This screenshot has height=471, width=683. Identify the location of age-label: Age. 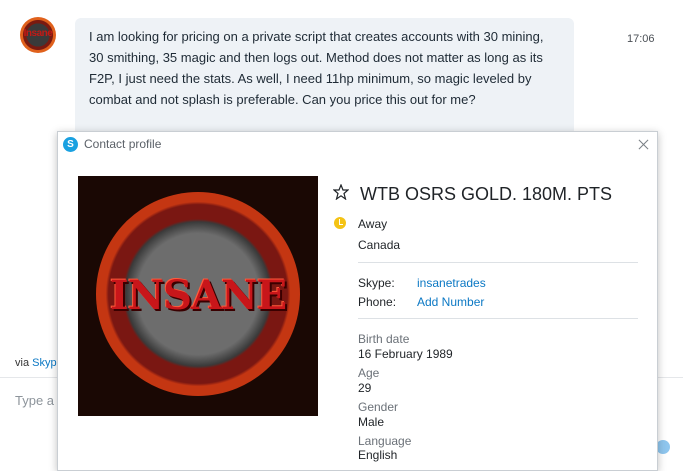
(369, 373).